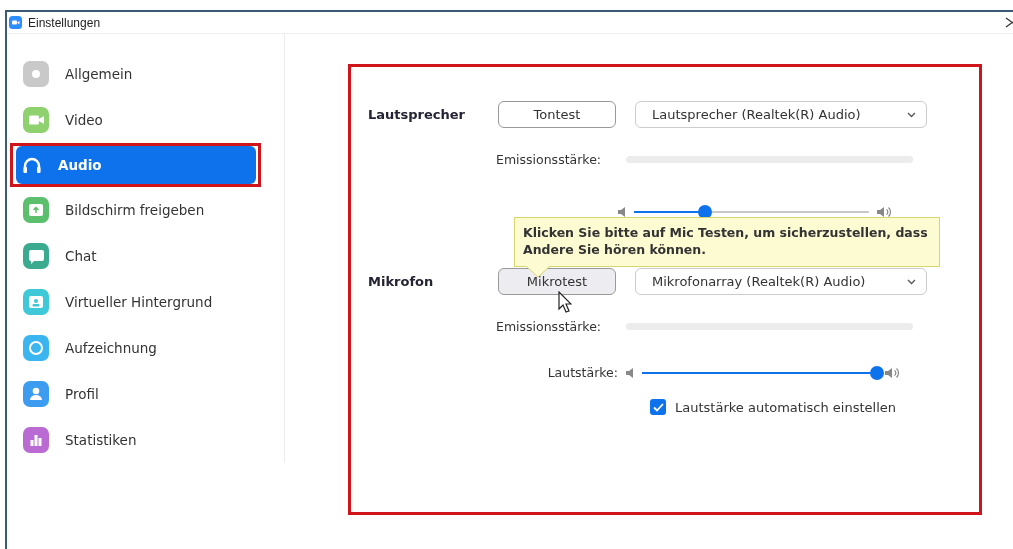  What do you see at coordinates (785, 407) in the screenshot?
I see `checkbox-label: Lautstärke automatisch einstellen` at bounding box center [785, 407].